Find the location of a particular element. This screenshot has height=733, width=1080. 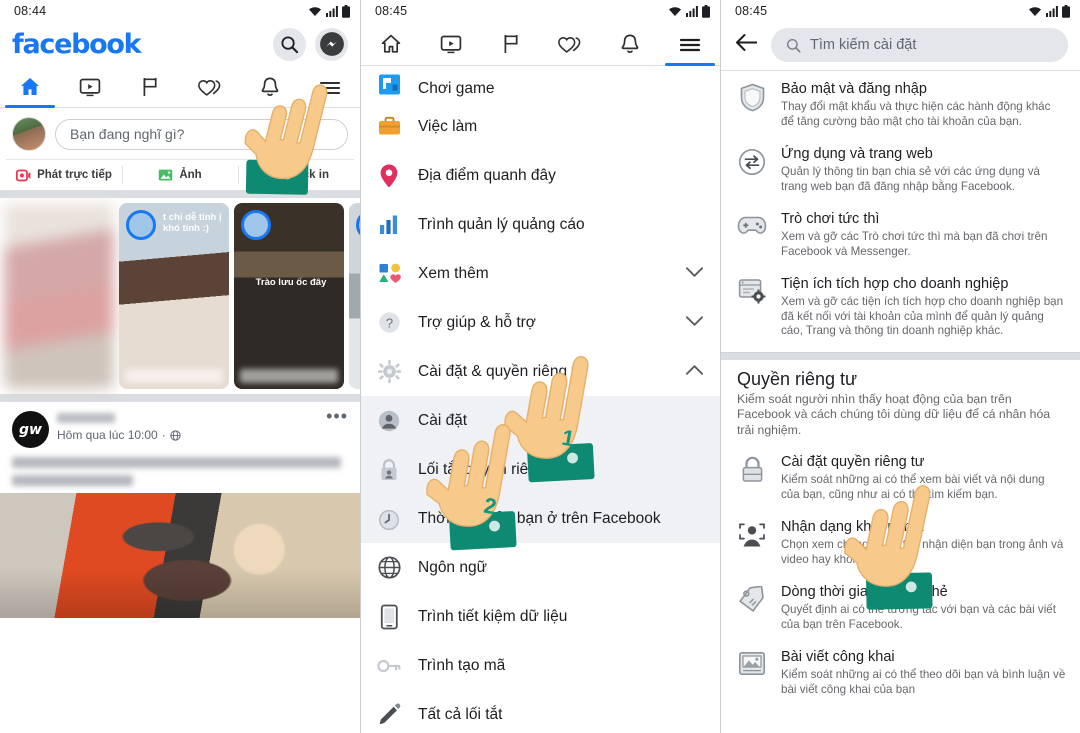

back-button is located at coordinates (747, 45).